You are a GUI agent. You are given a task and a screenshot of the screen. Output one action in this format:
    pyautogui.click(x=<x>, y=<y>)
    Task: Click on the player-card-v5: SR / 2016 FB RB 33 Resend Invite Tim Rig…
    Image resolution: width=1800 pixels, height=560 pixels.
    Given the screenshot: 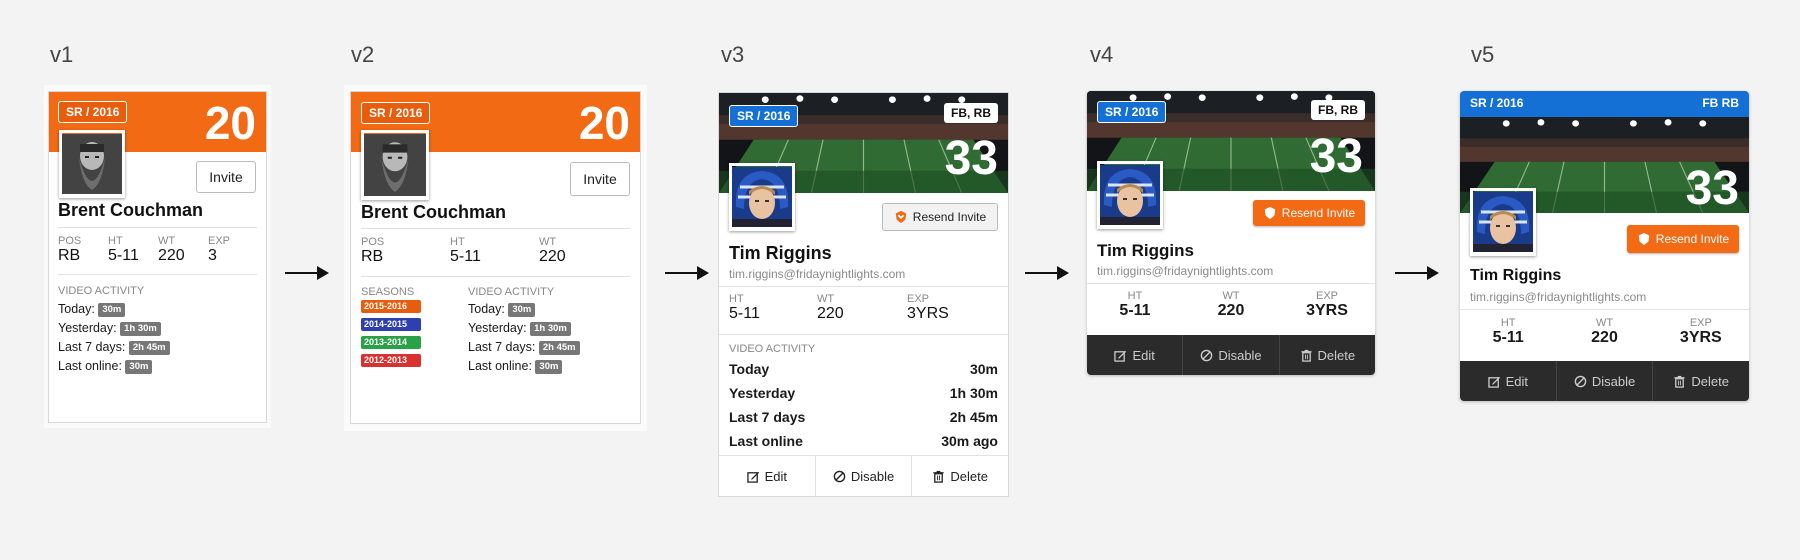 What is the action you would take?
    pyautogui.click(x=1604, y=246)
    